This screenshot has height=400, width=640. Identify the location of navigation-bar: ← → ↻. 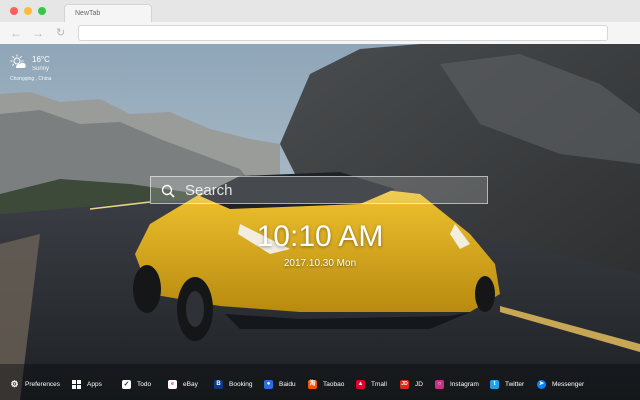
(320, 33).